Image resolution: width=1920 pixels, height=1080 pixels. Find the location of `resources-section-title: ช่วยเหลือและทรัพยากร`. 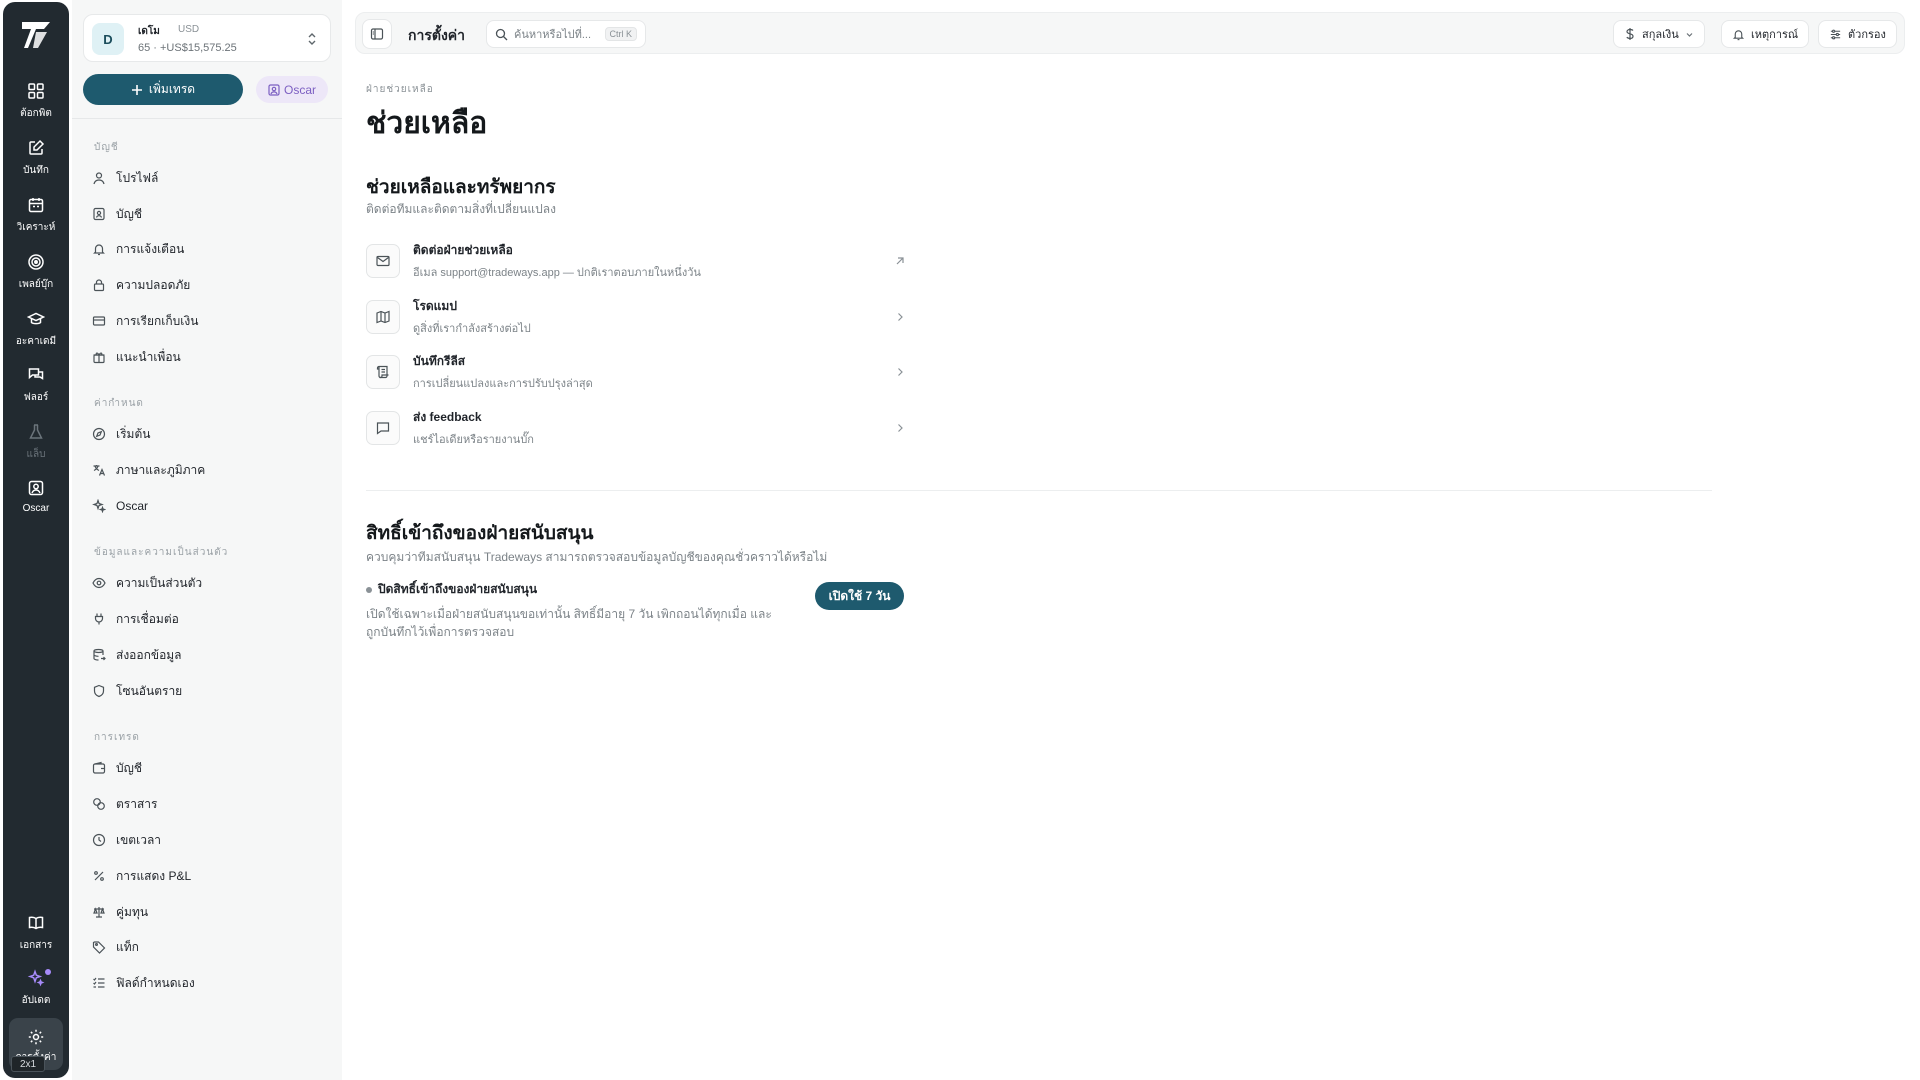

resources-section-title: ช่วยเหลือและทรัพยากร is located at coordinates (461, 187).